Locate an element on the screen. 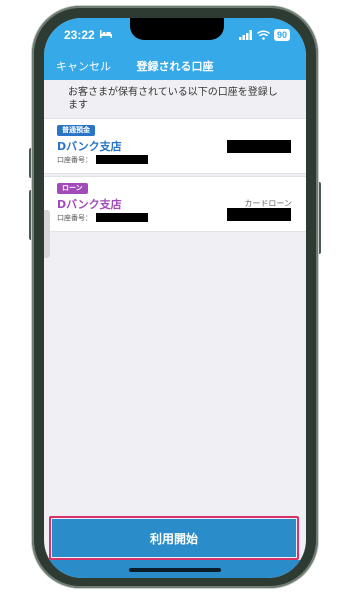 This screenshot has height=600, width=350. account-type-badge: 普通預金 is located at coordinates (76, 130).